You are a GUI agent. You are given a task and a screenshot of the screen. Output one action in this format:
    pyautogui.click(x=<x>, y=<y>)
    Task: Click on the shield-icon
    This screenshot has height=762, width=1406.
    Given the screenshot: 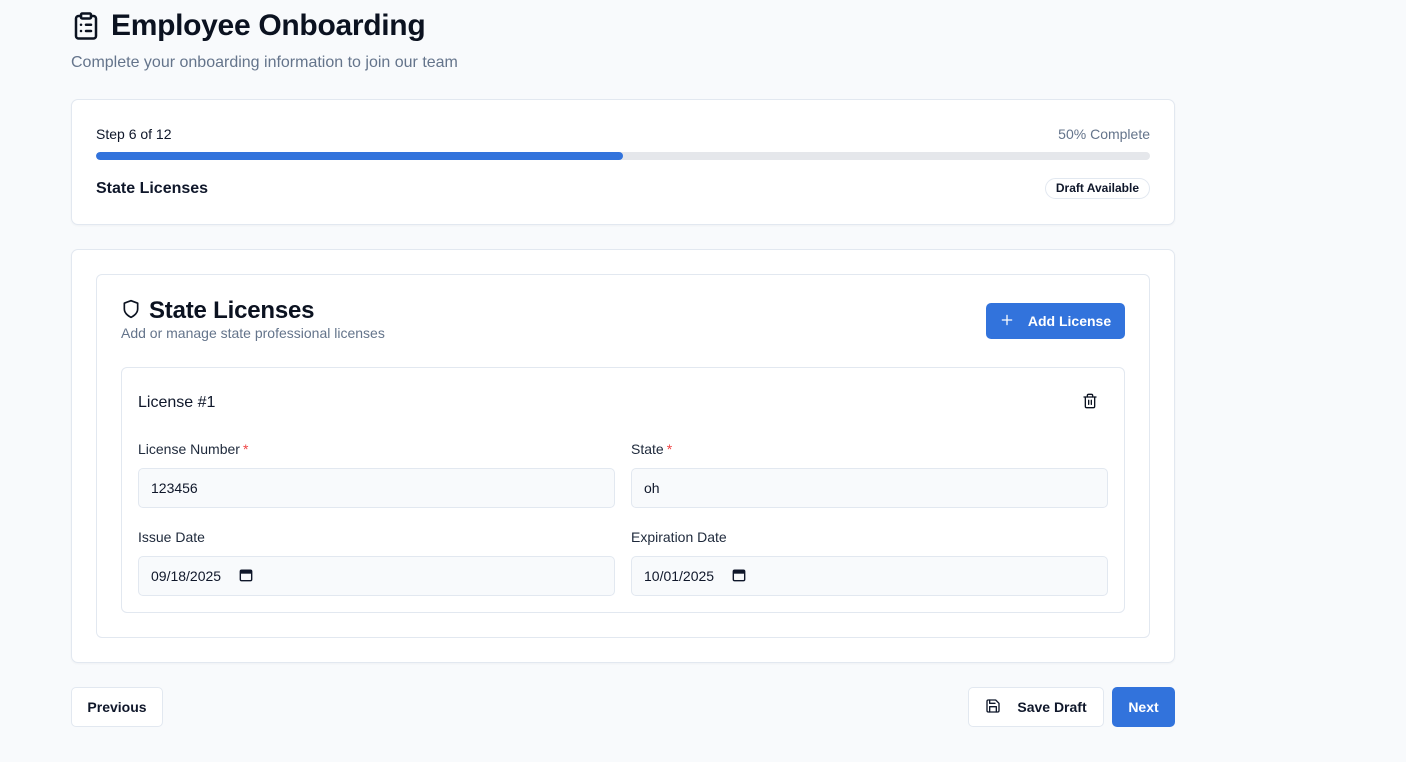 What is the action you would take?
    pyautogui.click(x=131, y=311)
    